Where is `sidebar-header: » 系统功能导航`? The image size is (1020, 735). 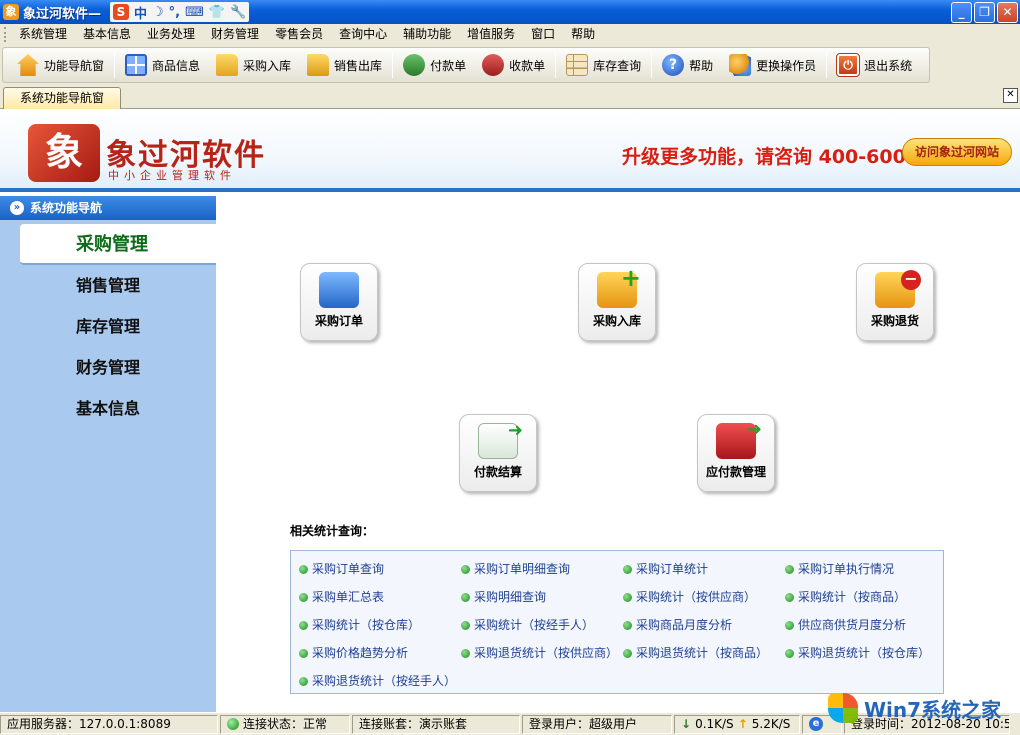
sidebar-header: » 系统功能导航 is located at coordinates (108, 208).